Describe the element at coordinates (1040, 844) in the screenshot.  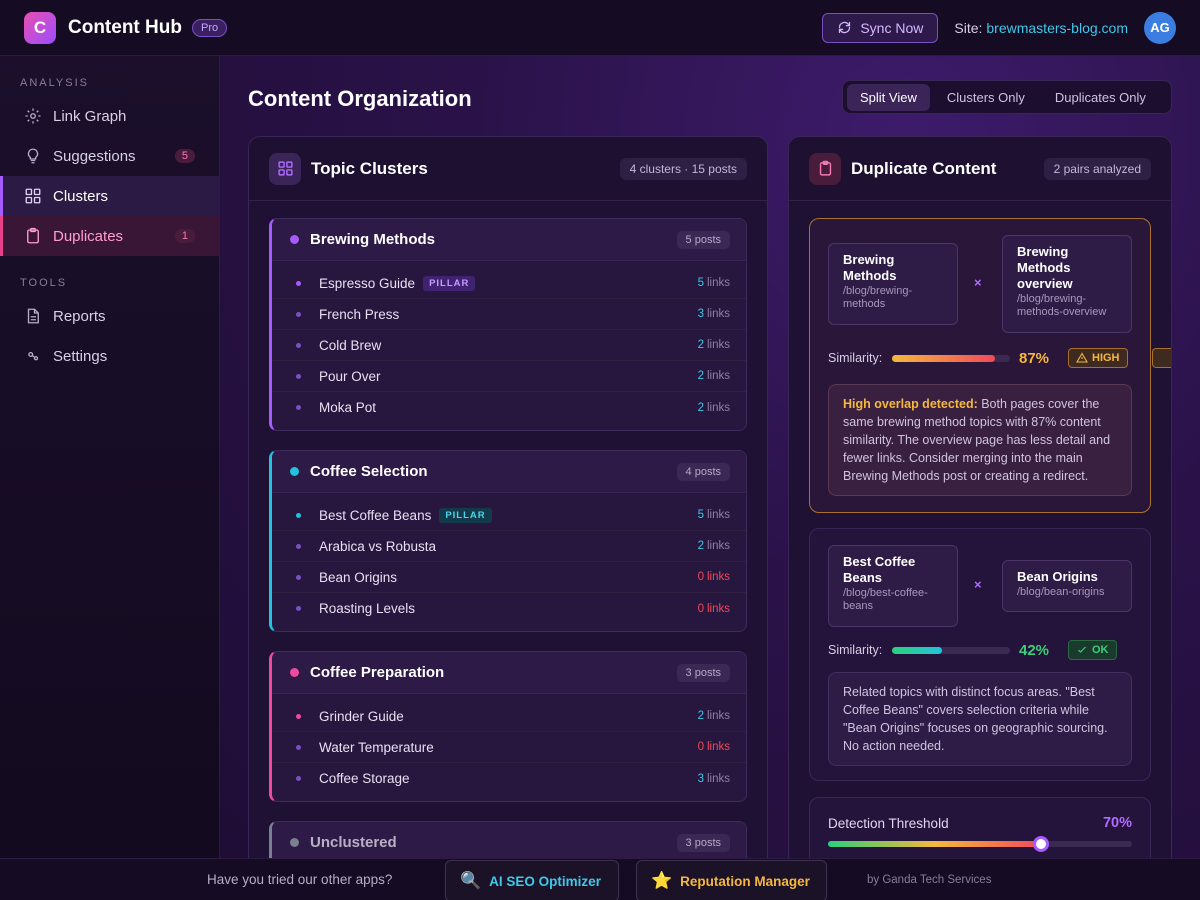
I see `threshold-slider-handle` at that location.